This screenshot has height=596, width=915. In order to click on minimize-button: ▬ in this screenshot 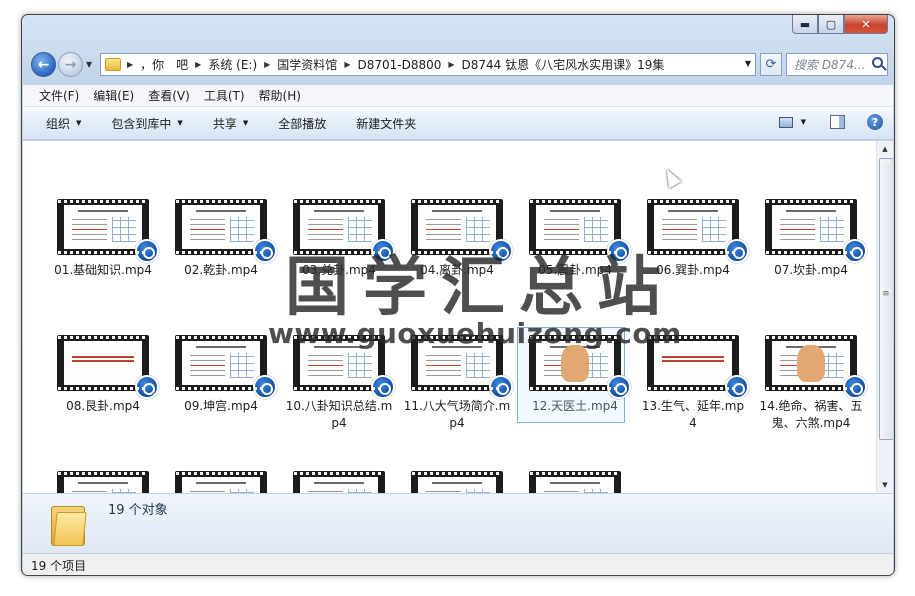, I will do `click(805, 24)`.